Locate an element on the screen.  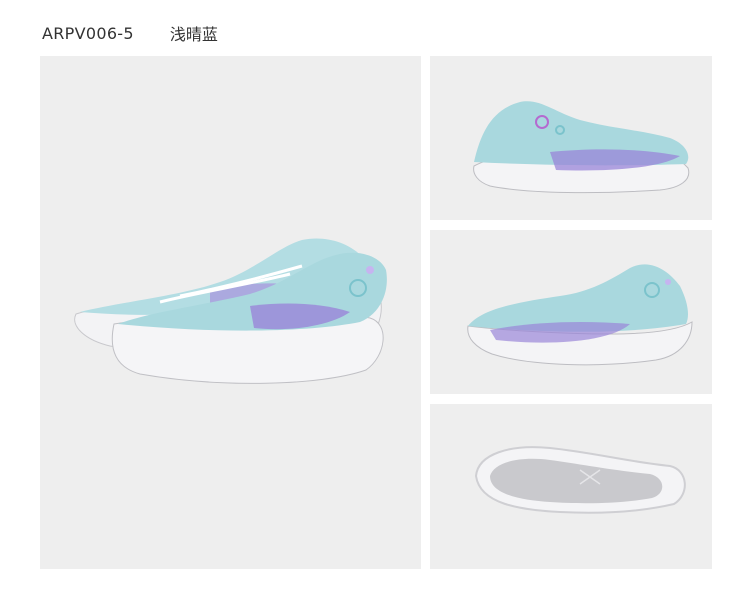
outsole-view-image is located at coordinates (571, 486).